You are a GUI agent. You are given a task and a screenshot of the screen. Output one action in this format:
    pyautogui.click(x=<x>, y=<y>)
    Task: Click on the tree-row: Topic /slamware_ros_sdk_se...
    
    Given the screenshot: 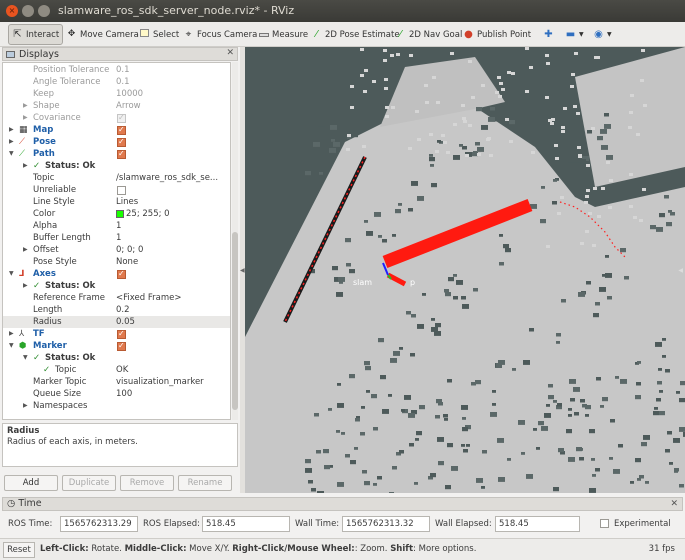 What is the action you would take?
    pyautogui.click(x=116, y=178)
    